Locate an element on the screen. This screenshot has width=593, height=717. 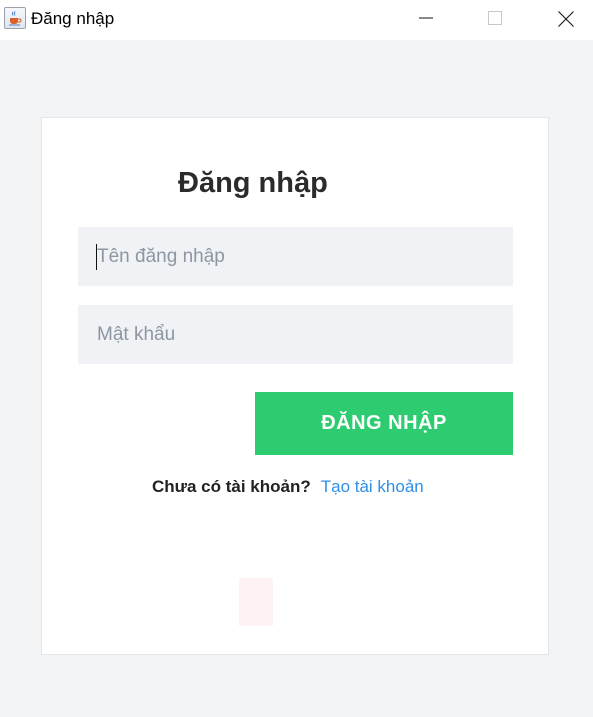
login-button: ĐĂNG NHẬP is located at coordinates (384, 423).